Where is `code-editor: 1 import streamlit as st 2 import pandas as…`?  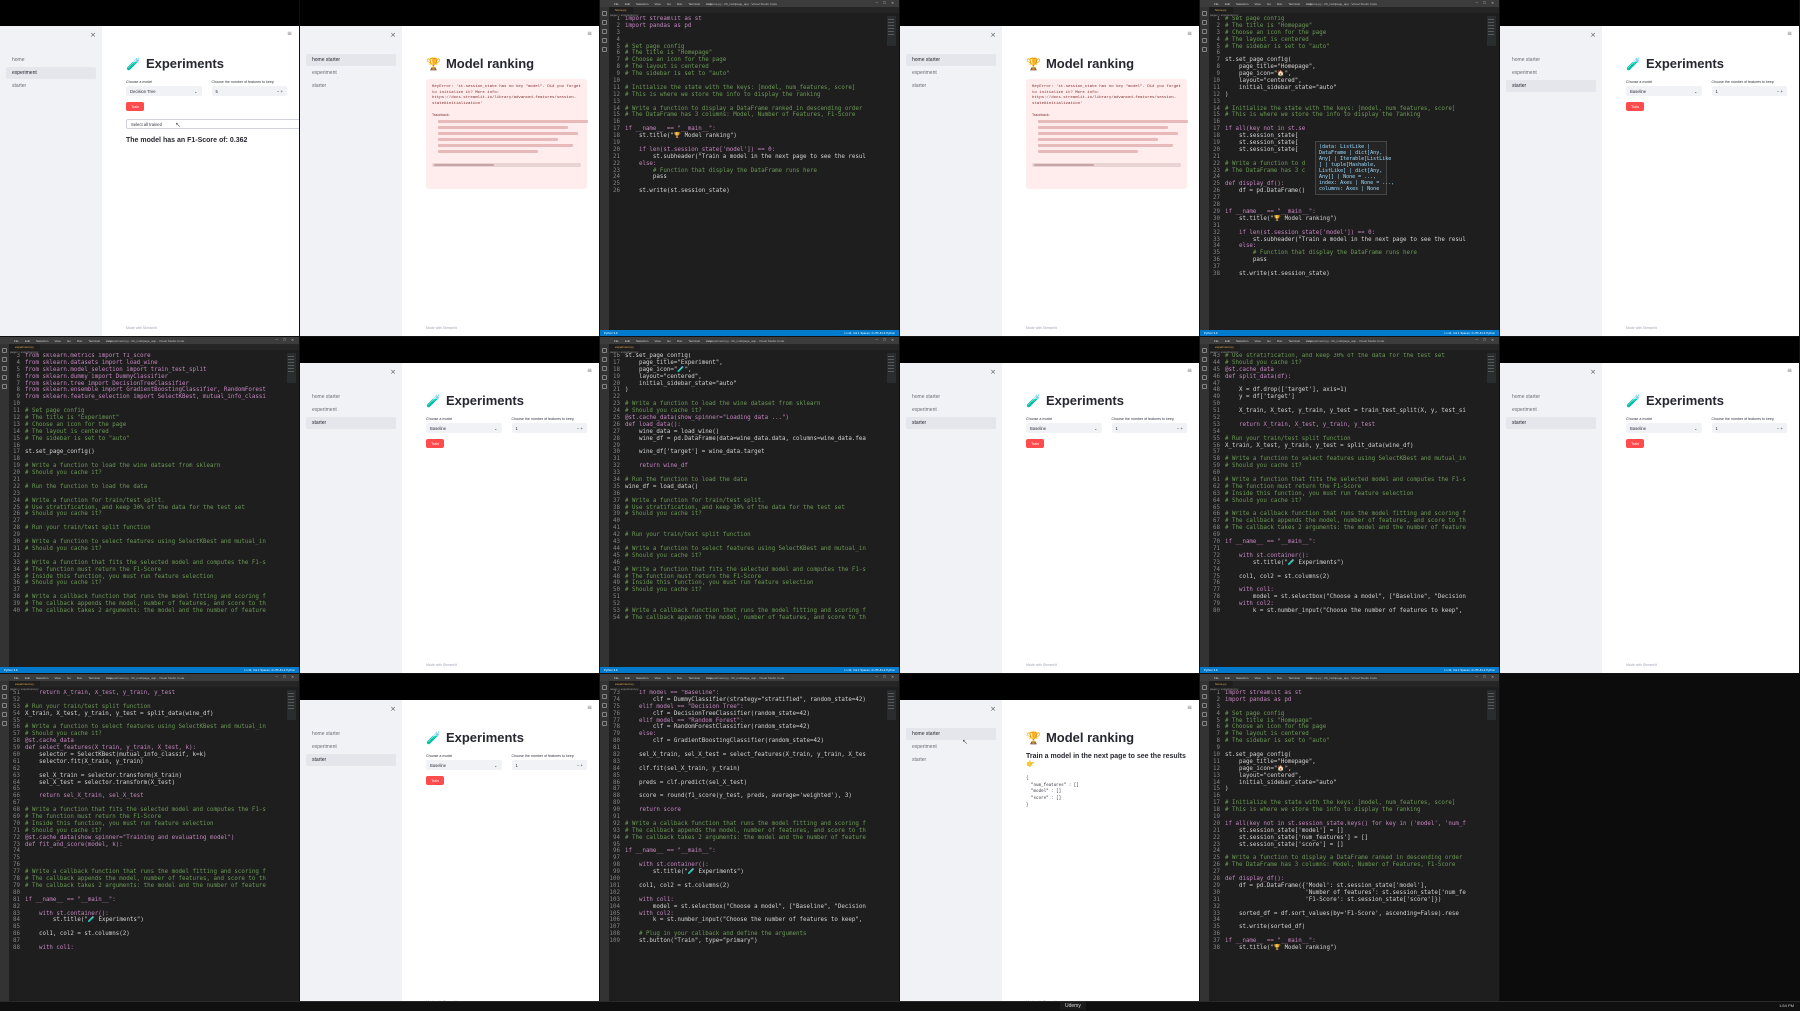 code-editor: 1 import streamlit as st 2 import pandas as… is located at coordinates (747, 173).